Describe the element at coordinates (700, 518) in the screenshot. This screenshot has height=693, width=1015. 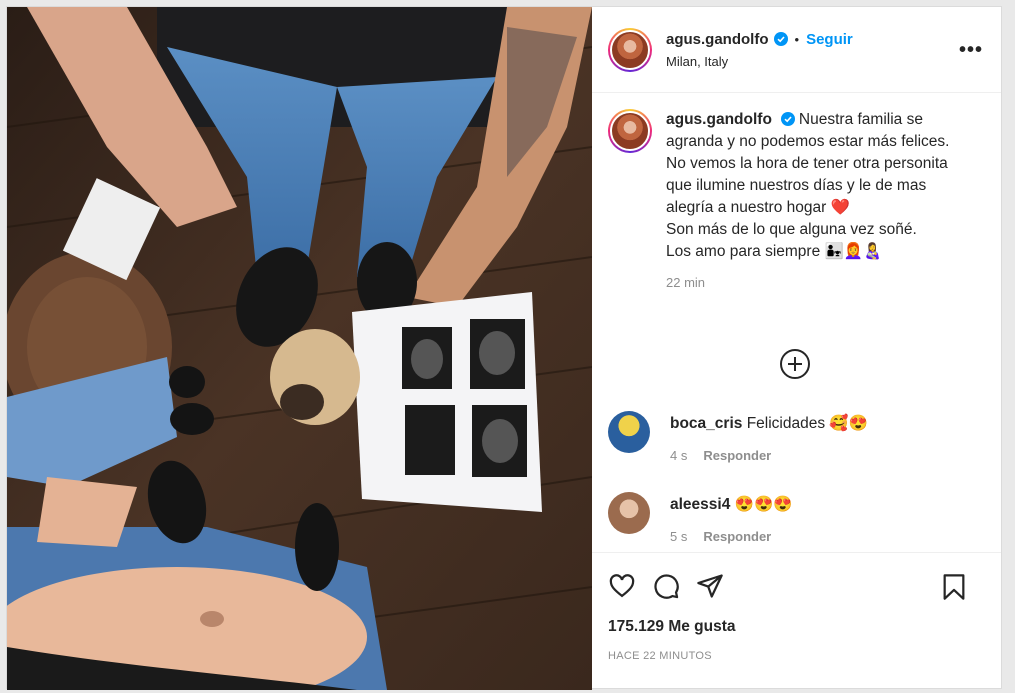
I see `comment-item: aleessi4 😍😍😍 5 s Responder` at that location.